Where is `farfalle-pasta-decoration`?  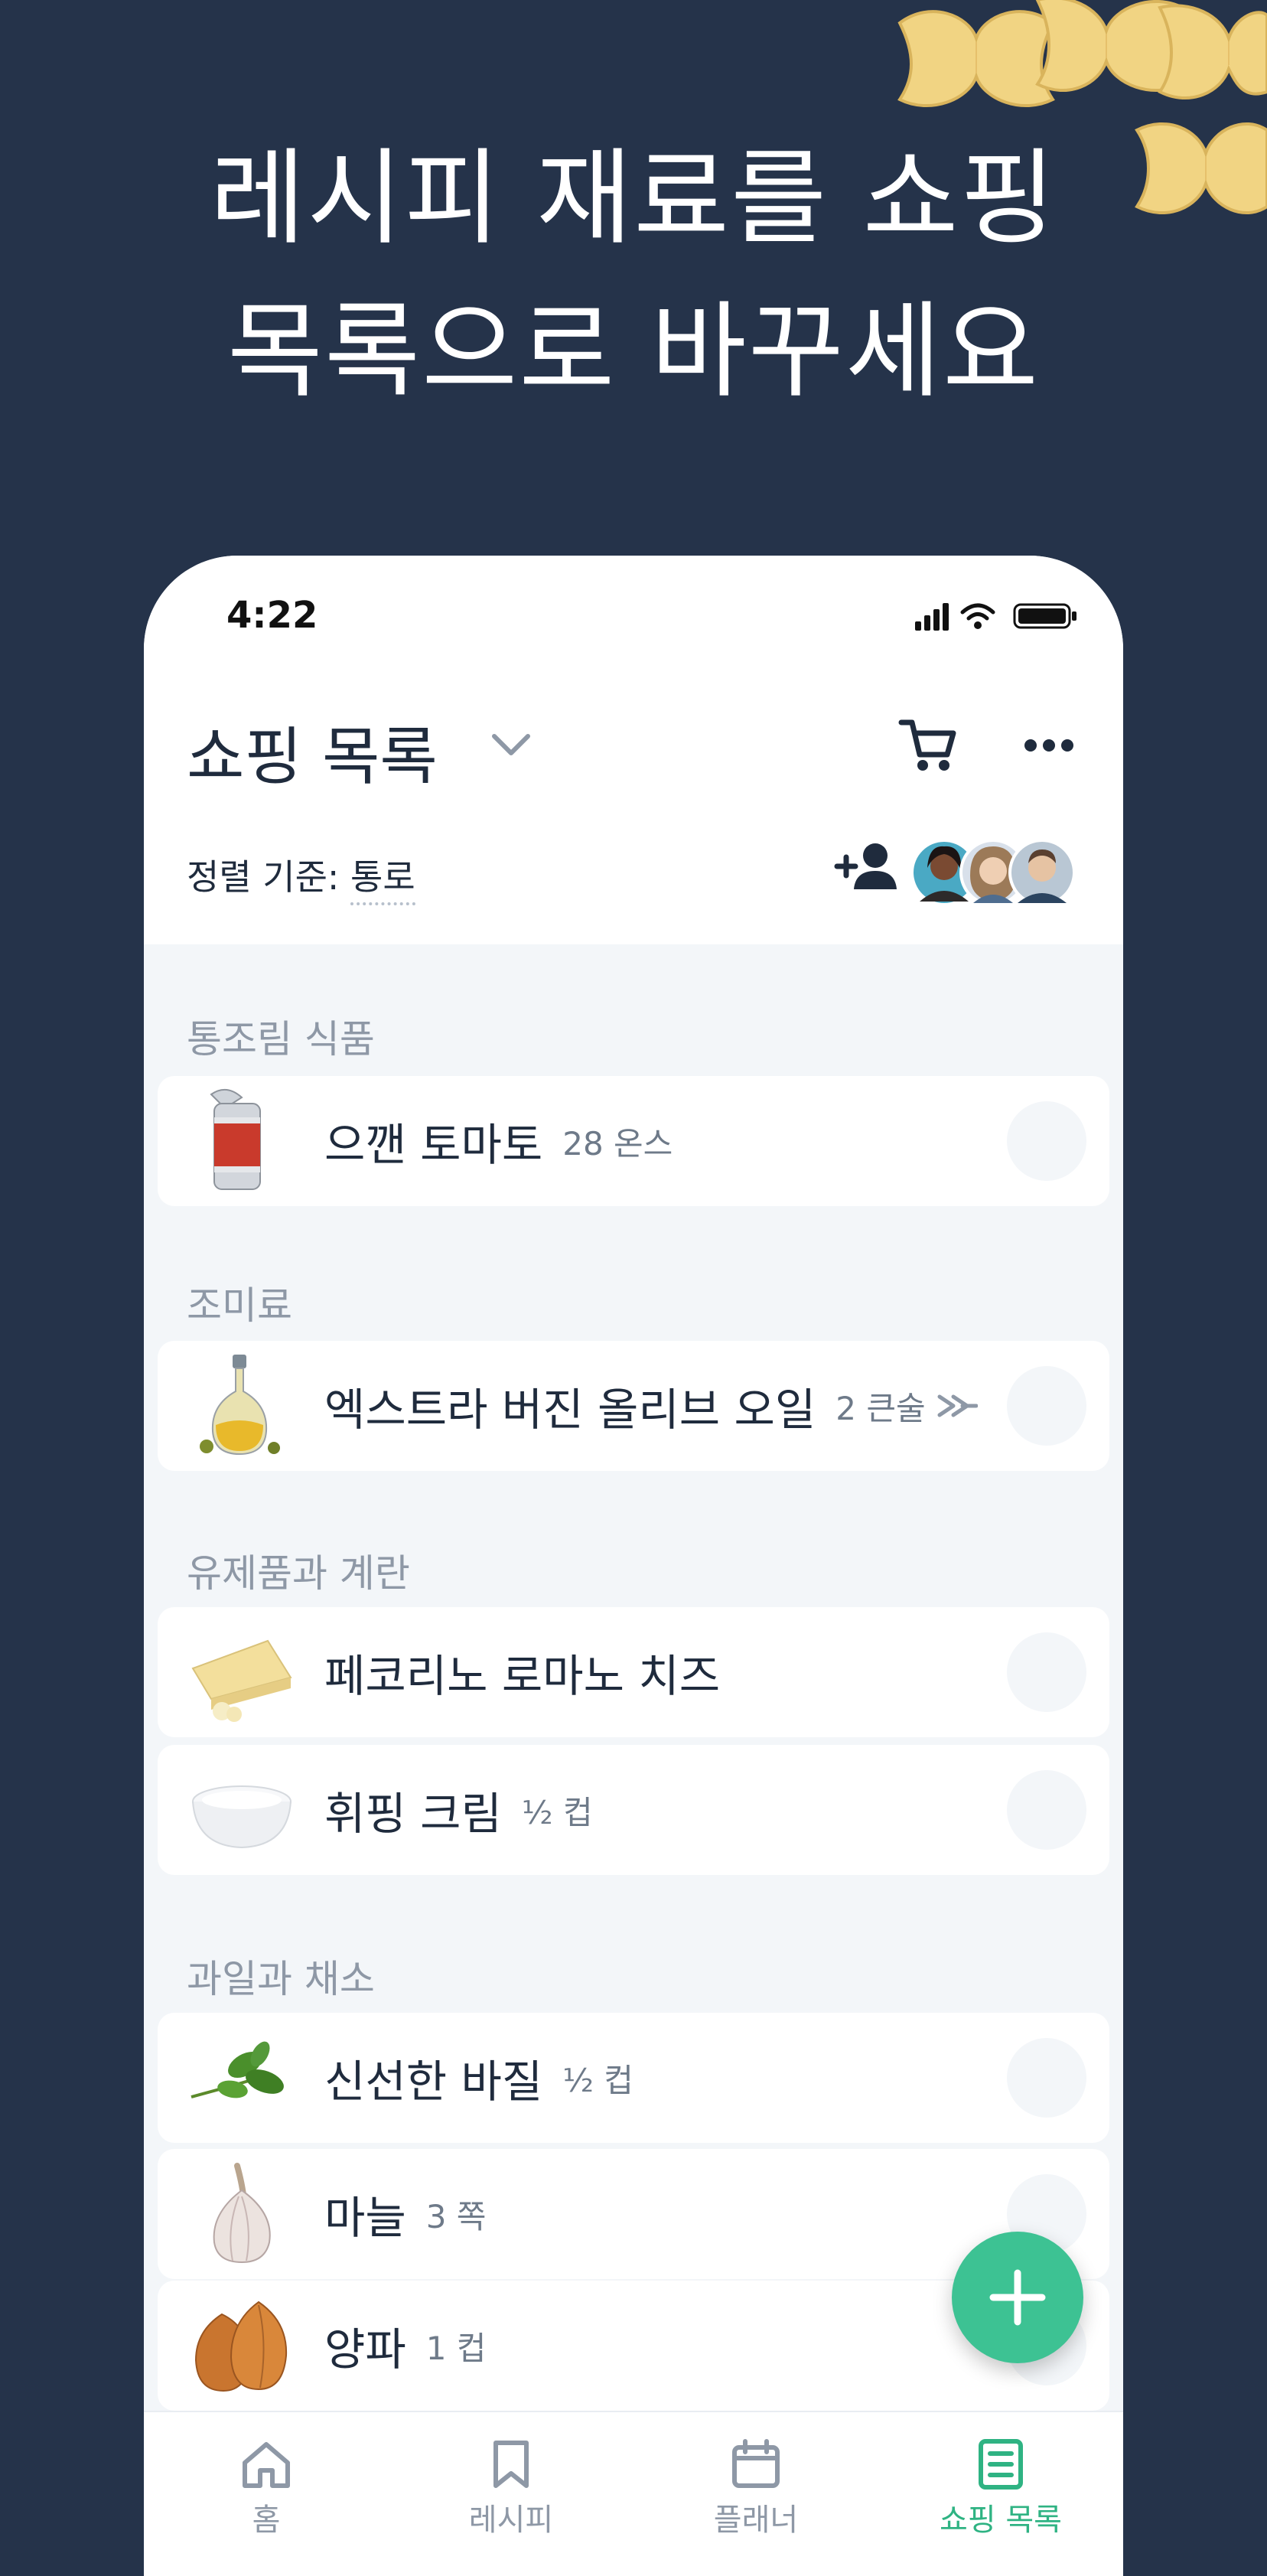
farfalle-pasta-decoration is located at coordinates (1082, 107).